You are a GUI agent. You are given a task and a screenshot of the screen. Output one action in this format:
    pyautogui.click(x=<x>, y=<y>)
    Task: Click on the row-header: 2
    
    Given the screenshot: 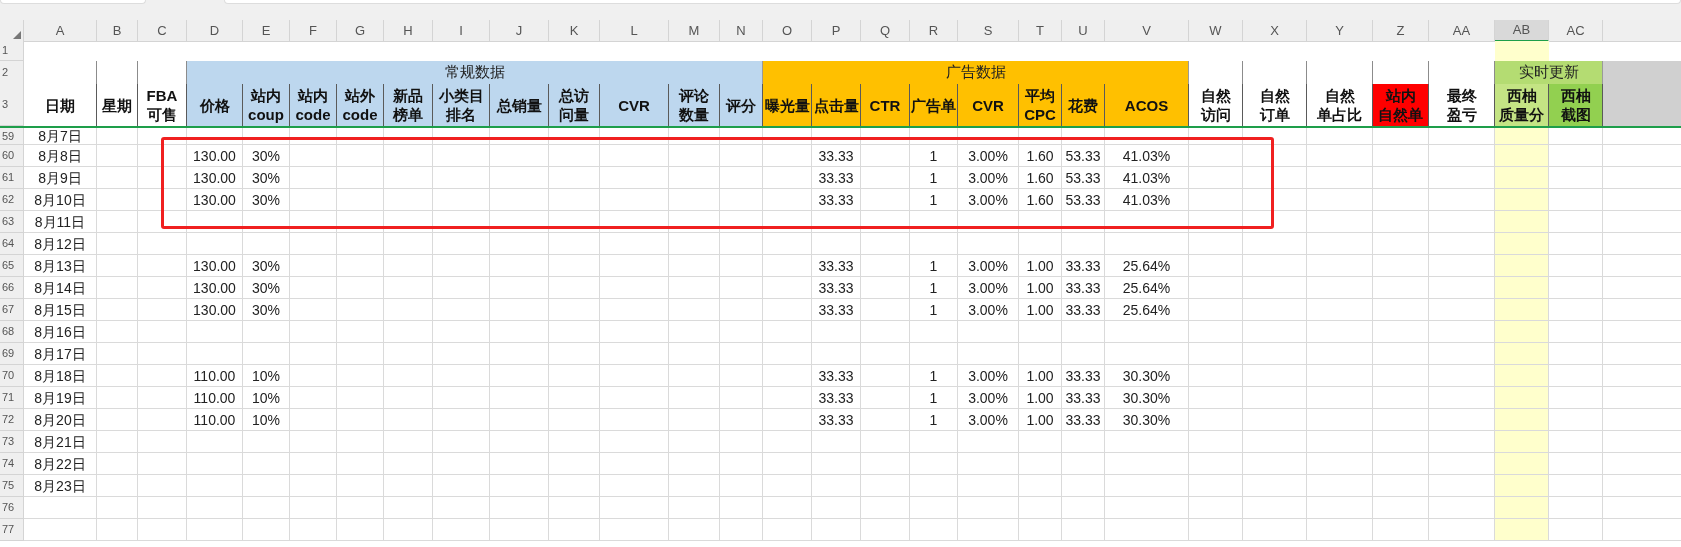 What is the action you would take?
    pyautogui.click(x=12, y=73)
    